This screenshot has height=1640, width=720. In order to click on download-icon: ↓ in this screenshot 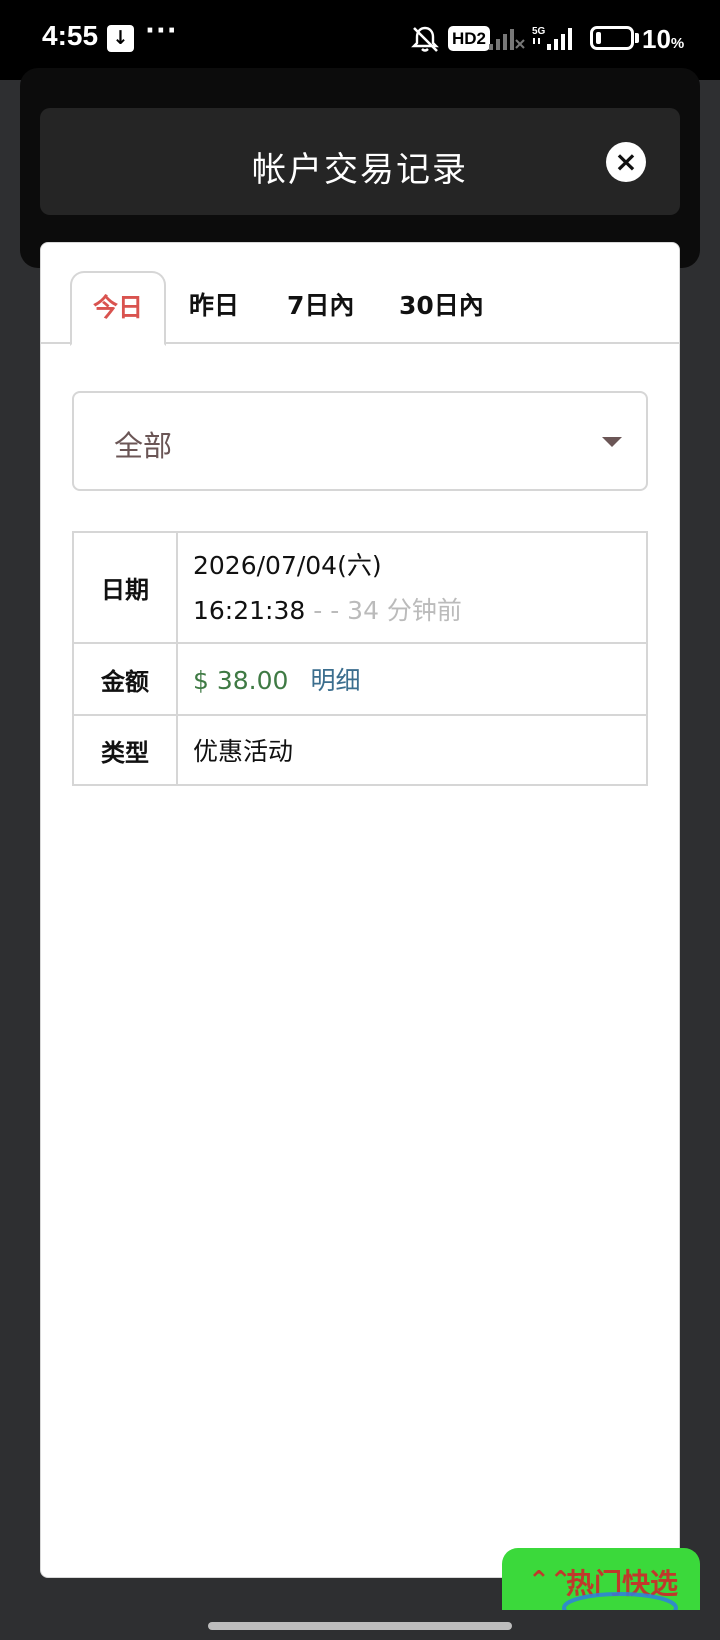, I will do `click(120, 38)`.